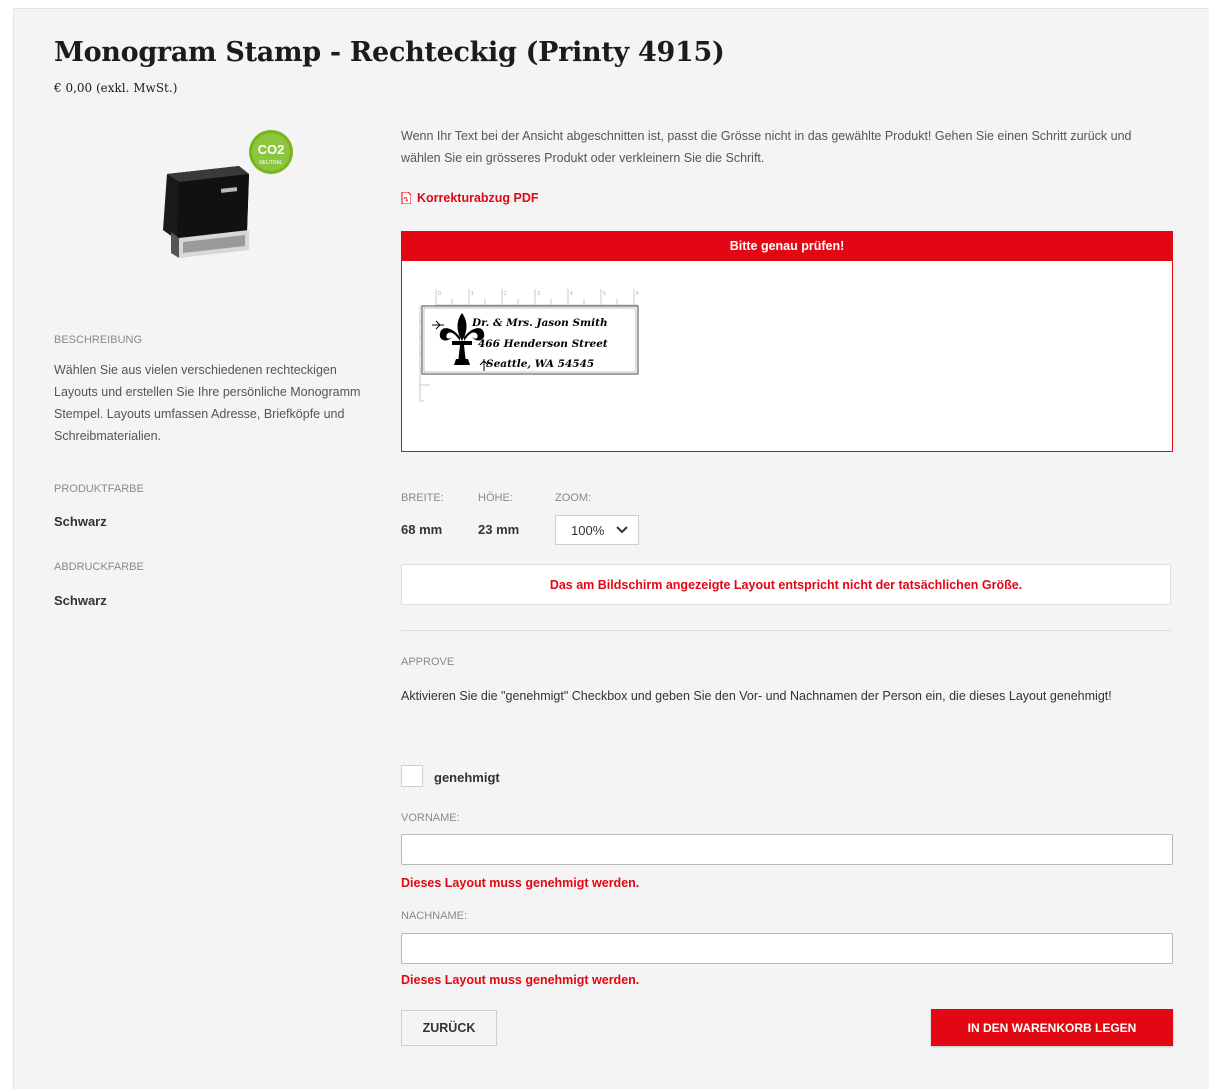  Describe the element at coordinates (449, 1028) in the screenshot. I see `back-button: ZURÜCK` at that location.